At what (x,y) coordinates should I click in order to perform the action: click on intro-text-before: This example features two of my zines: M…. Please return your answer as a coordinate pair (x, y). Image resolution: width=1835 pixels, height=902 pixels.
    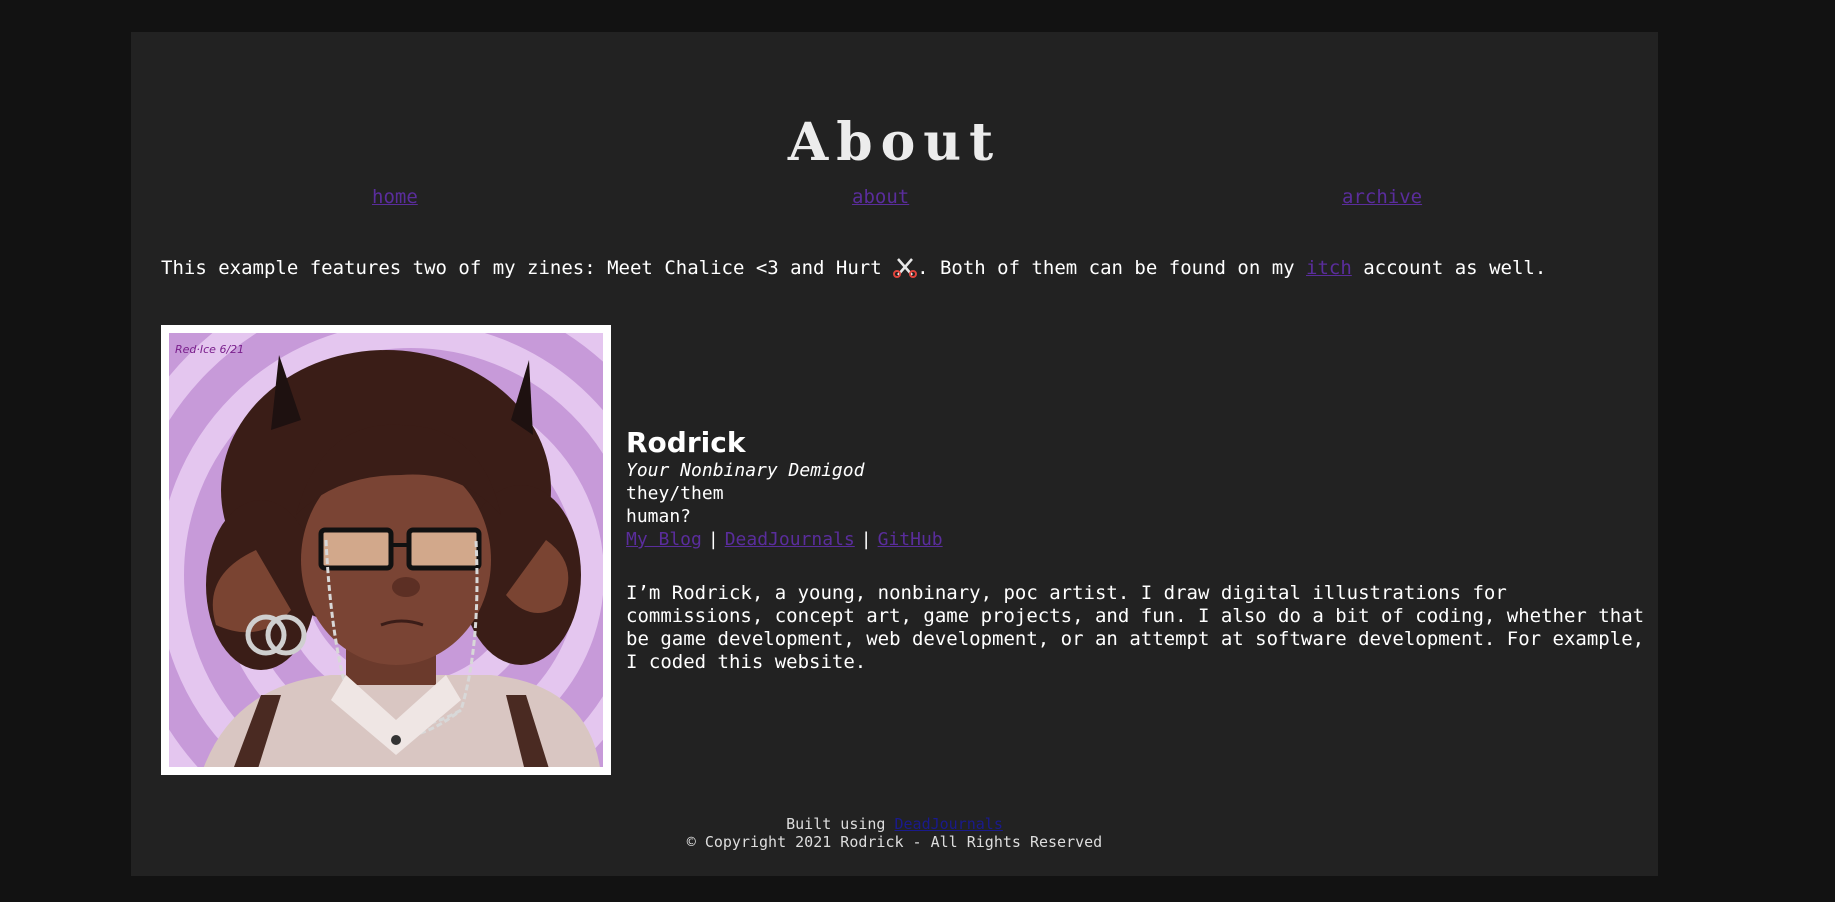
    Looking at the image, I should click on (527, 268).